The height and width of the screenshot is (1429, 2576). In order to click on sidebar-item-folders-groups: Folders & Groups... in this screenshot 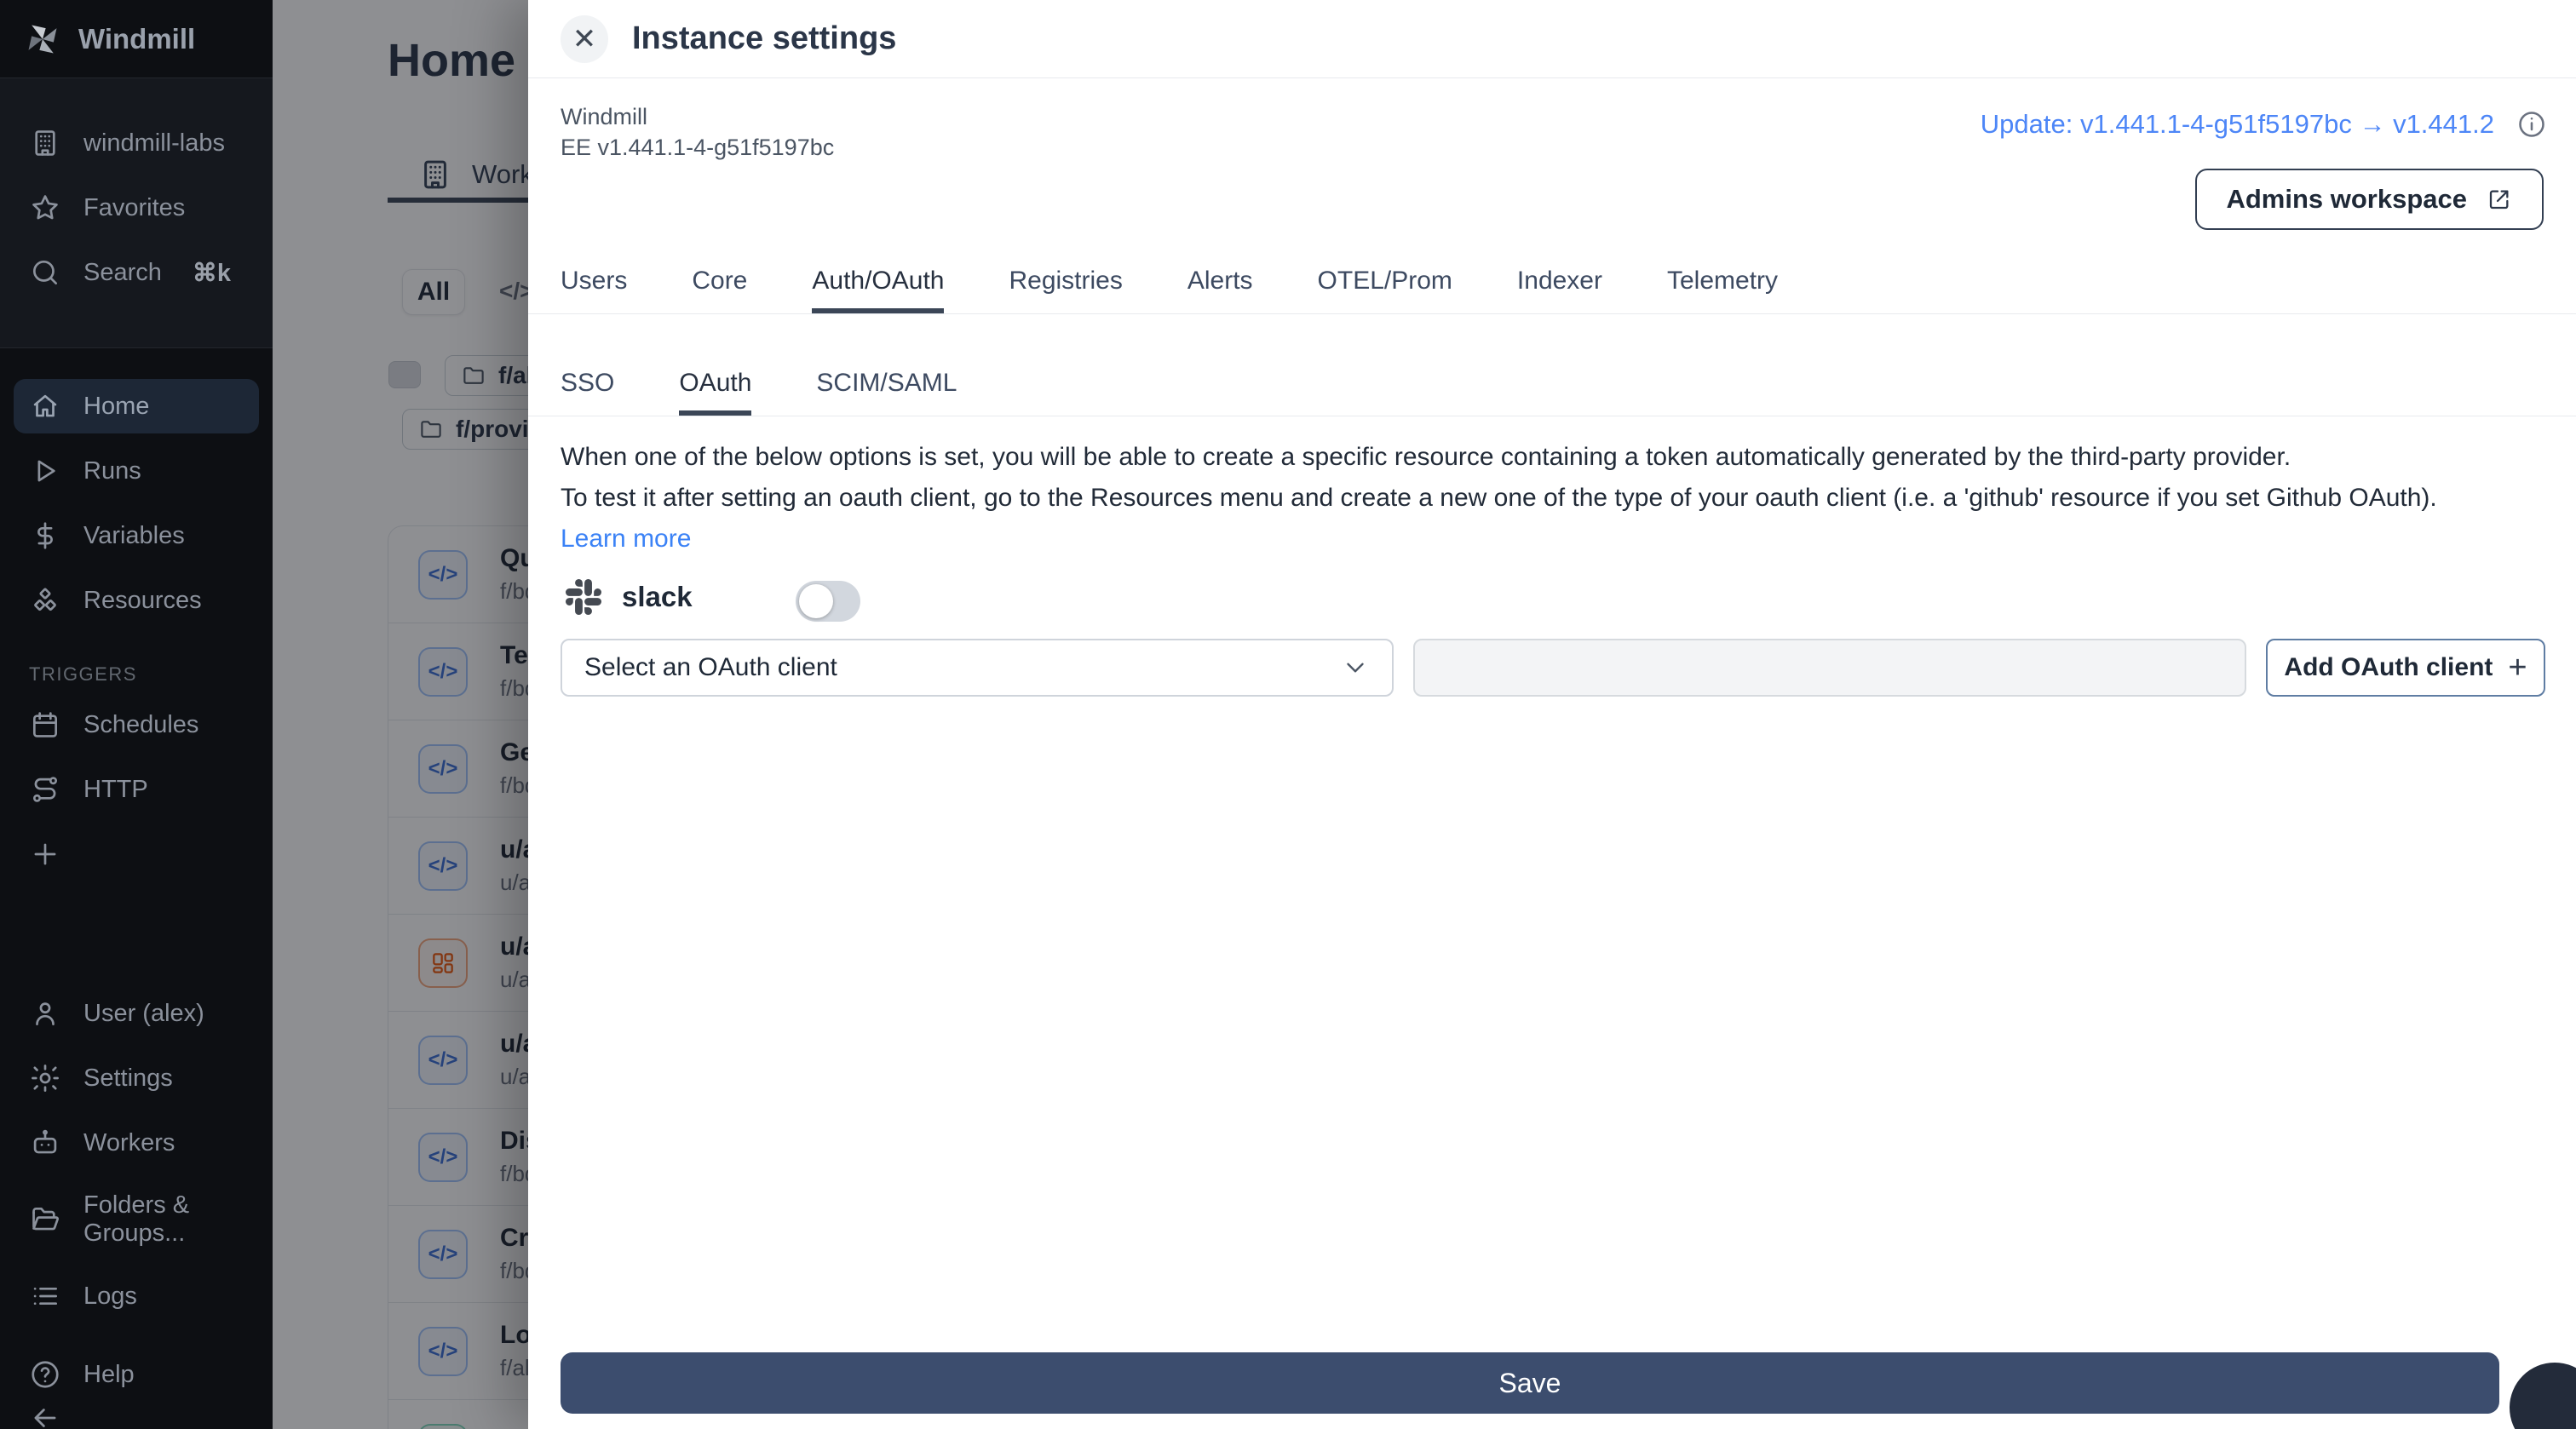, I will do `click(136, 1220)`.